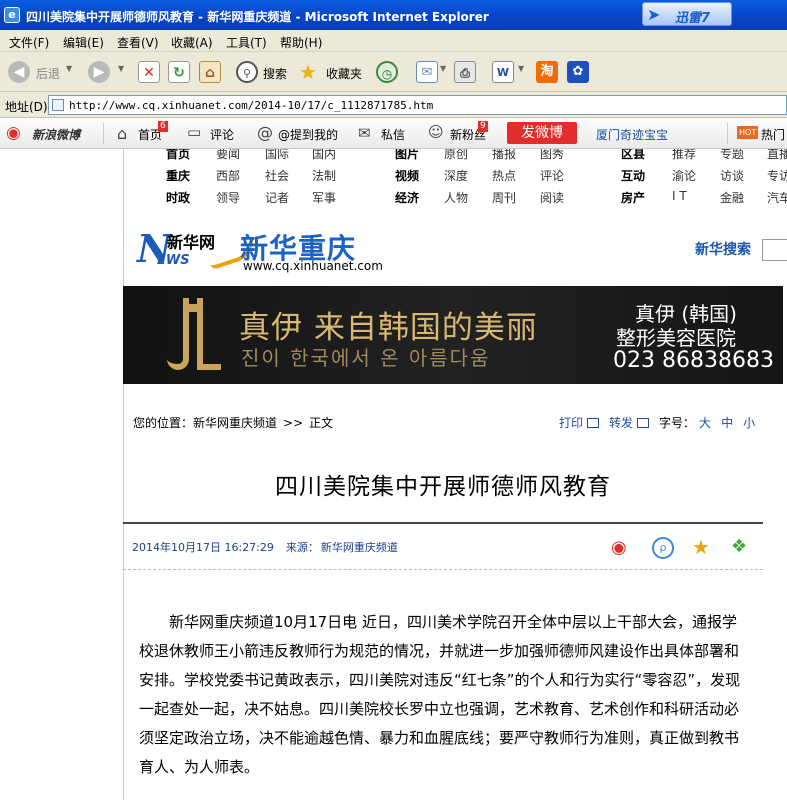 The height and width of the screenshot is (800, 787). I want to click on top-nav-link: 时政, so click(178, 197).